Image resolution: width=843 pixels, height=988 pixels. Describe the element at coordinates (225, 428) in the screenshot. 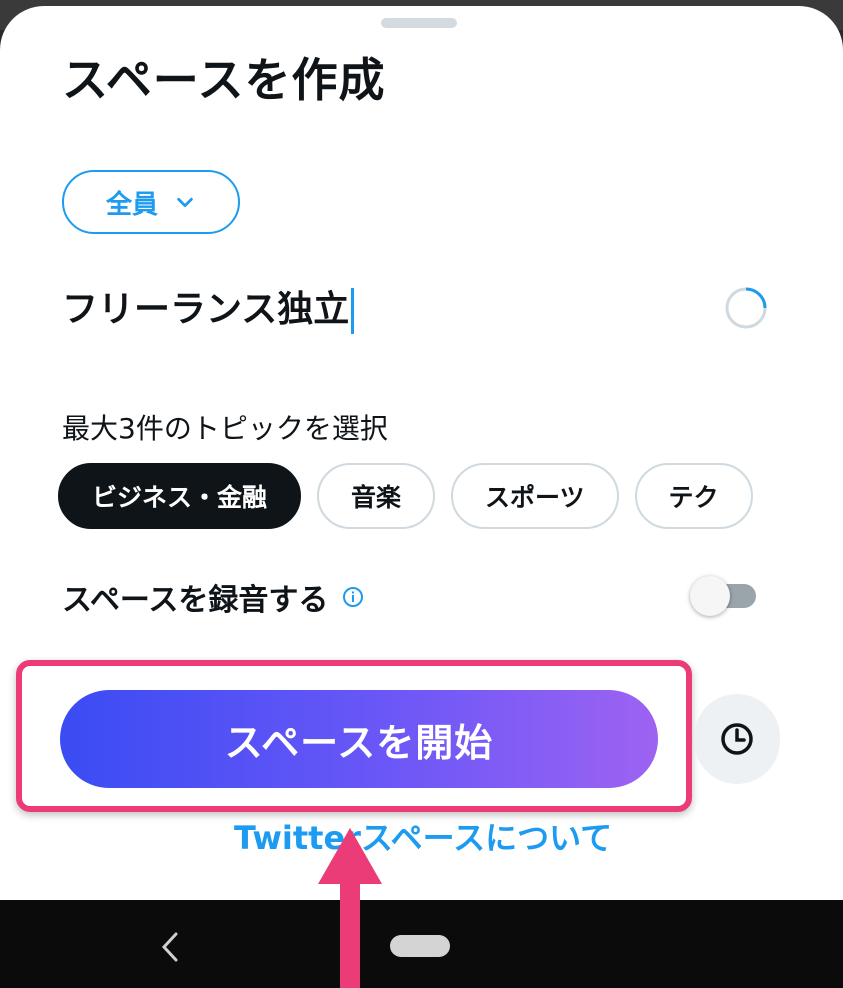

I see `topics-label: 最大3件のトピックを選択` at that location.